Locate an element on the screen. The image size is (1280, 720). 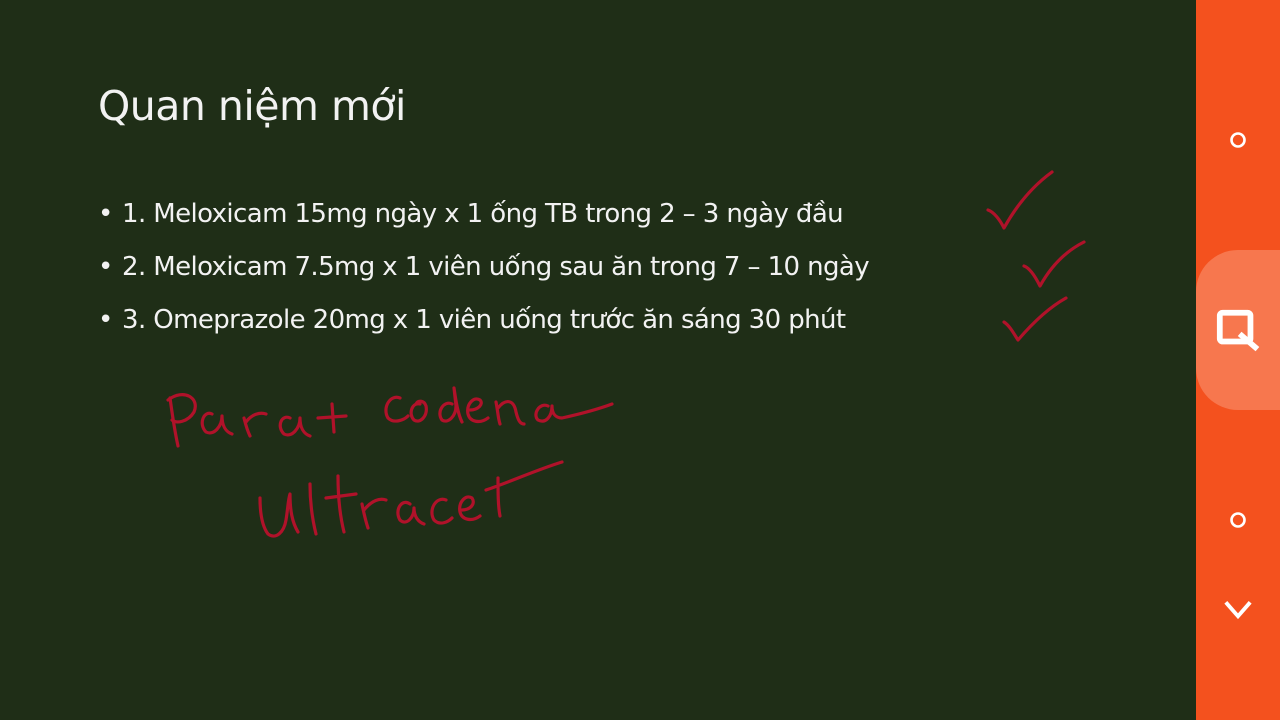
search-button is located at coordinates (1238, 330).